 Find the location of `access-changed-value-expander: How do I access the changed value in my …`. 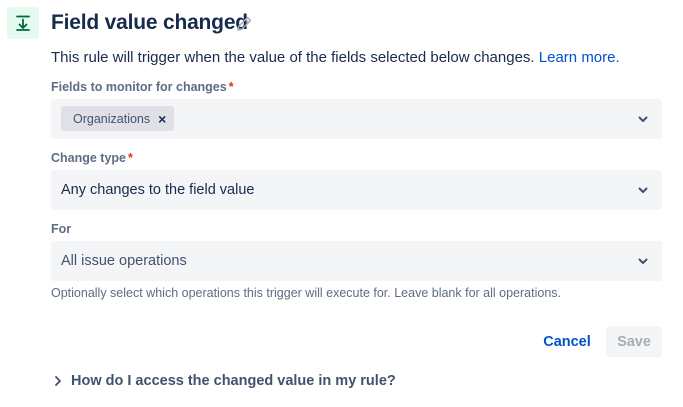

access-changed-value-expander: How do I access the changed value in my … is located at coordinates (224, 381).